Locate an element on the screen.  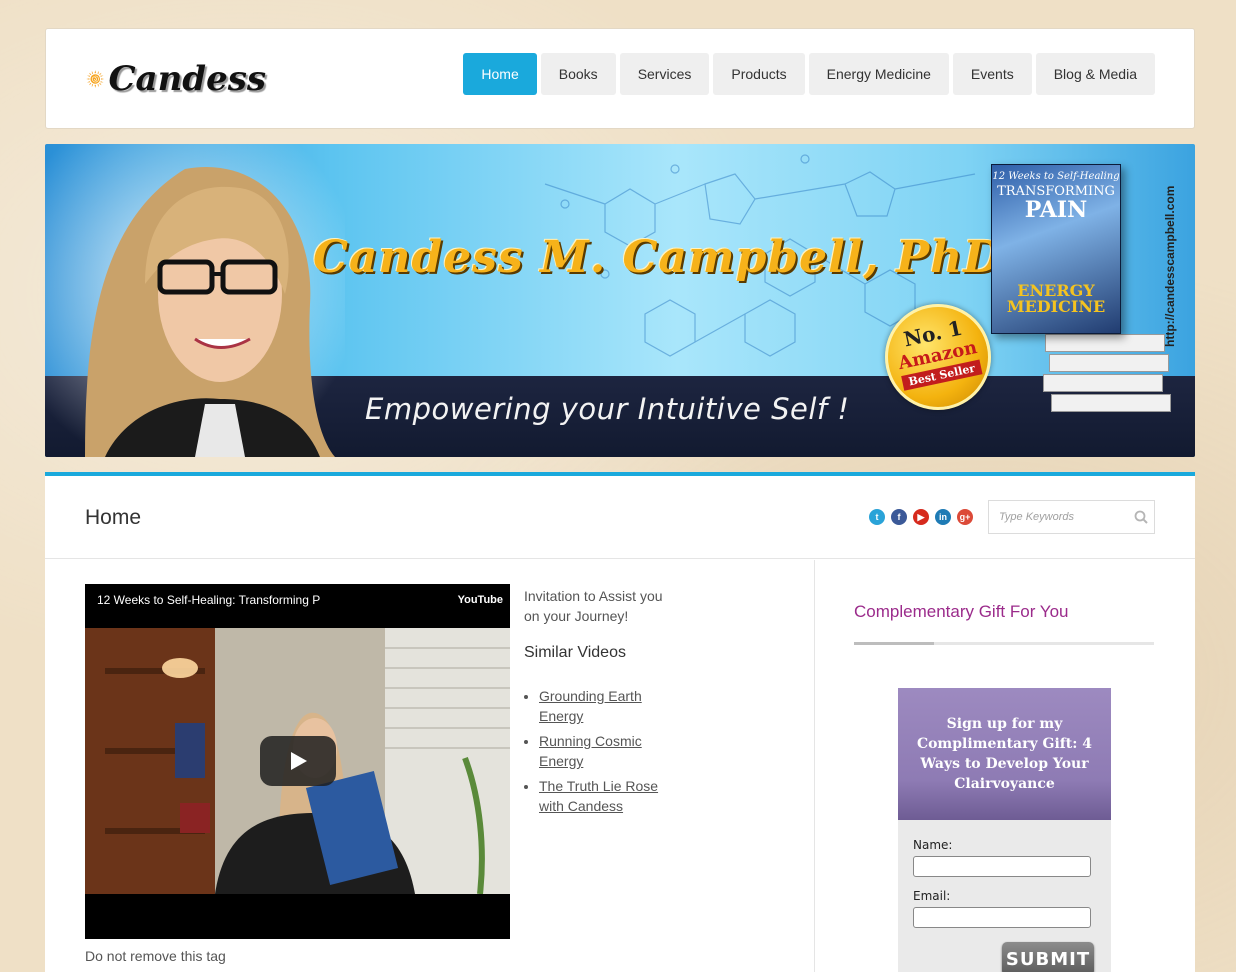
column-divider is located at coordinates (814, 766).